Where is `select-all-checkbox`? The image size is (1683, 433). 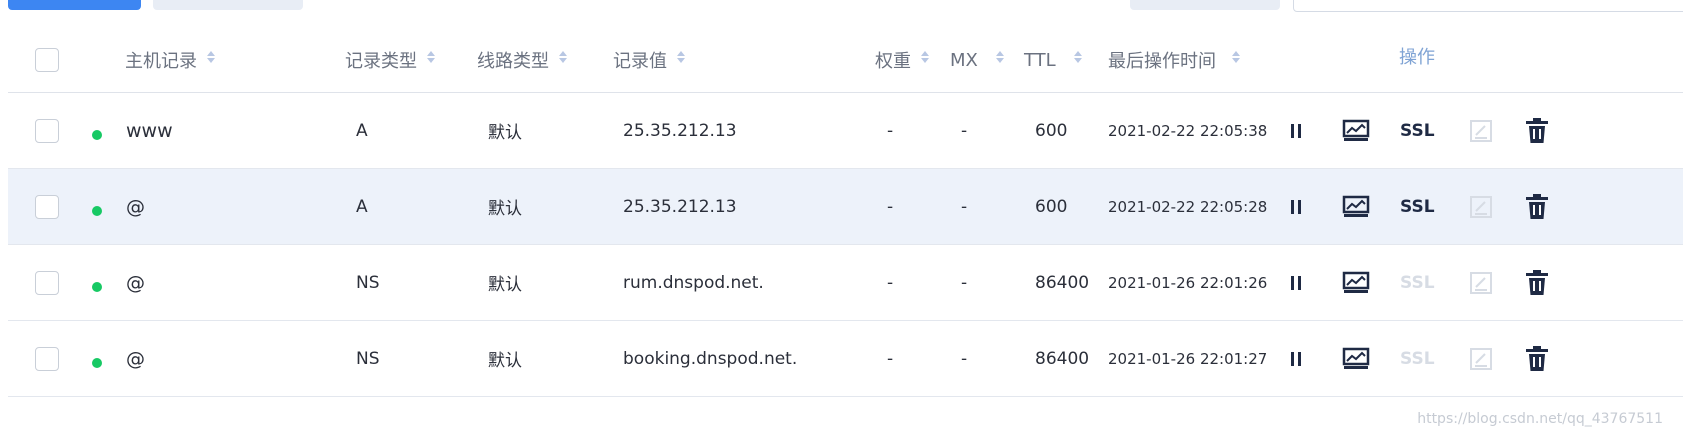
select-all-checkbox is located at coordinates (47, 60).